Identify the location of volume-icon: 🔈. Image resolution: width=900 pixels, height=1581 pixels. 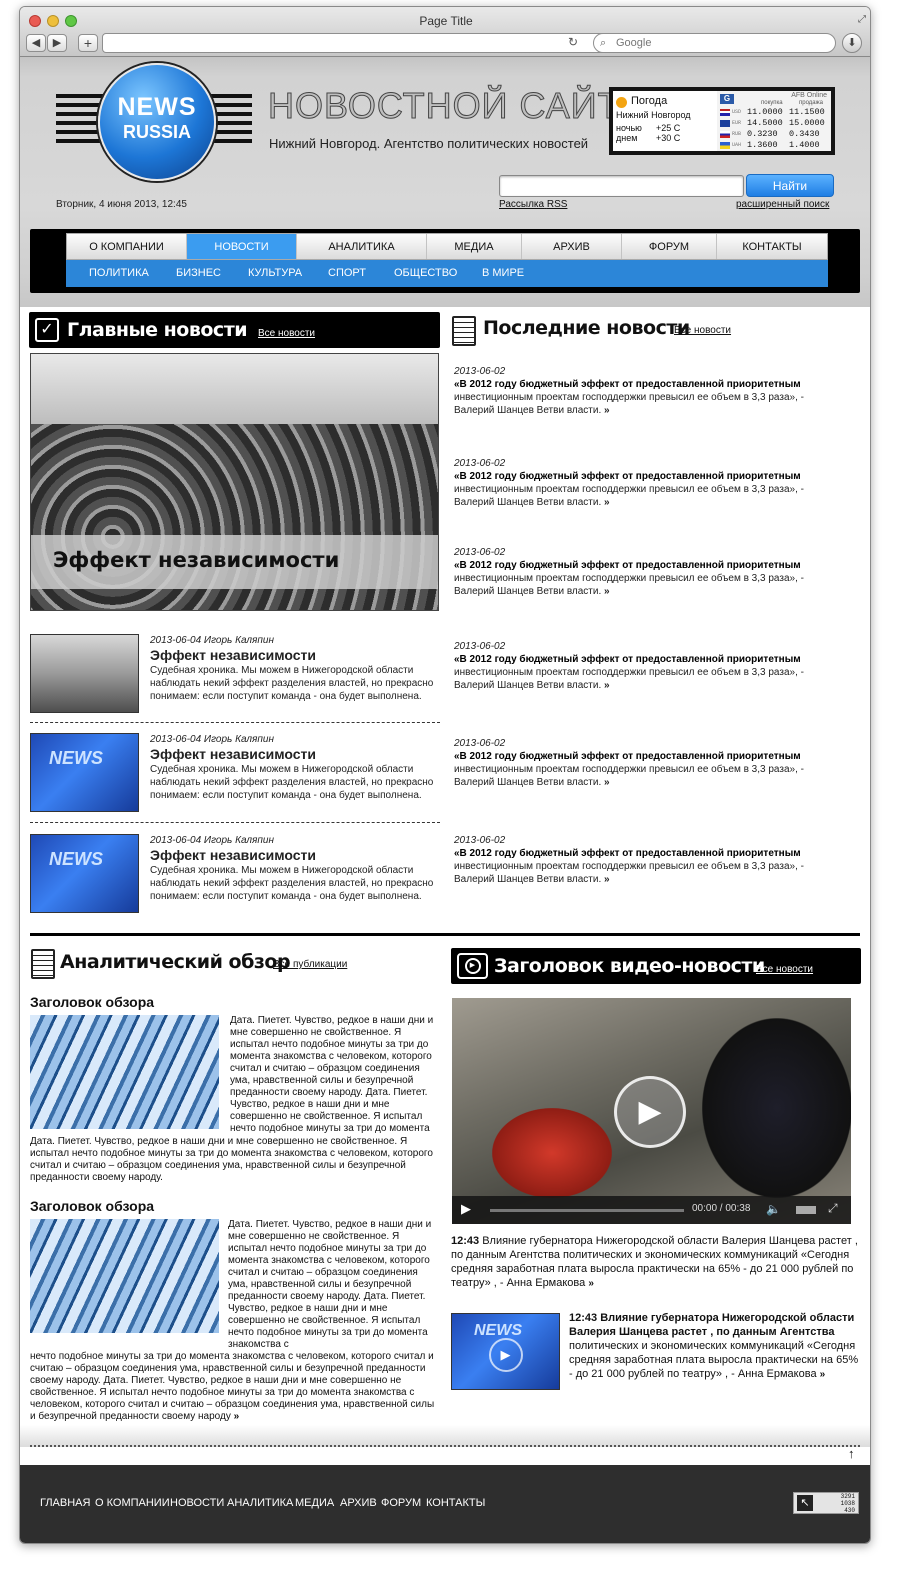
(773, 1209).